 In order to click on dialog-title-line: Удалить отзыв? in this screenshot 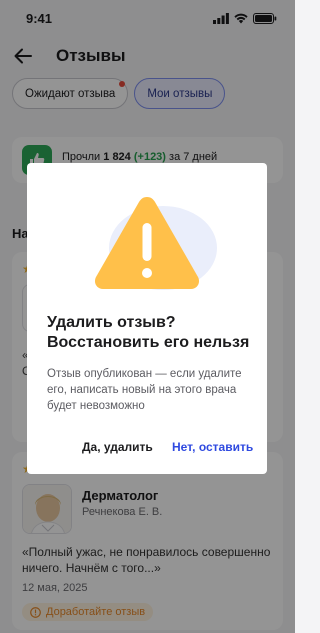, I will do `click(111, 322)`.